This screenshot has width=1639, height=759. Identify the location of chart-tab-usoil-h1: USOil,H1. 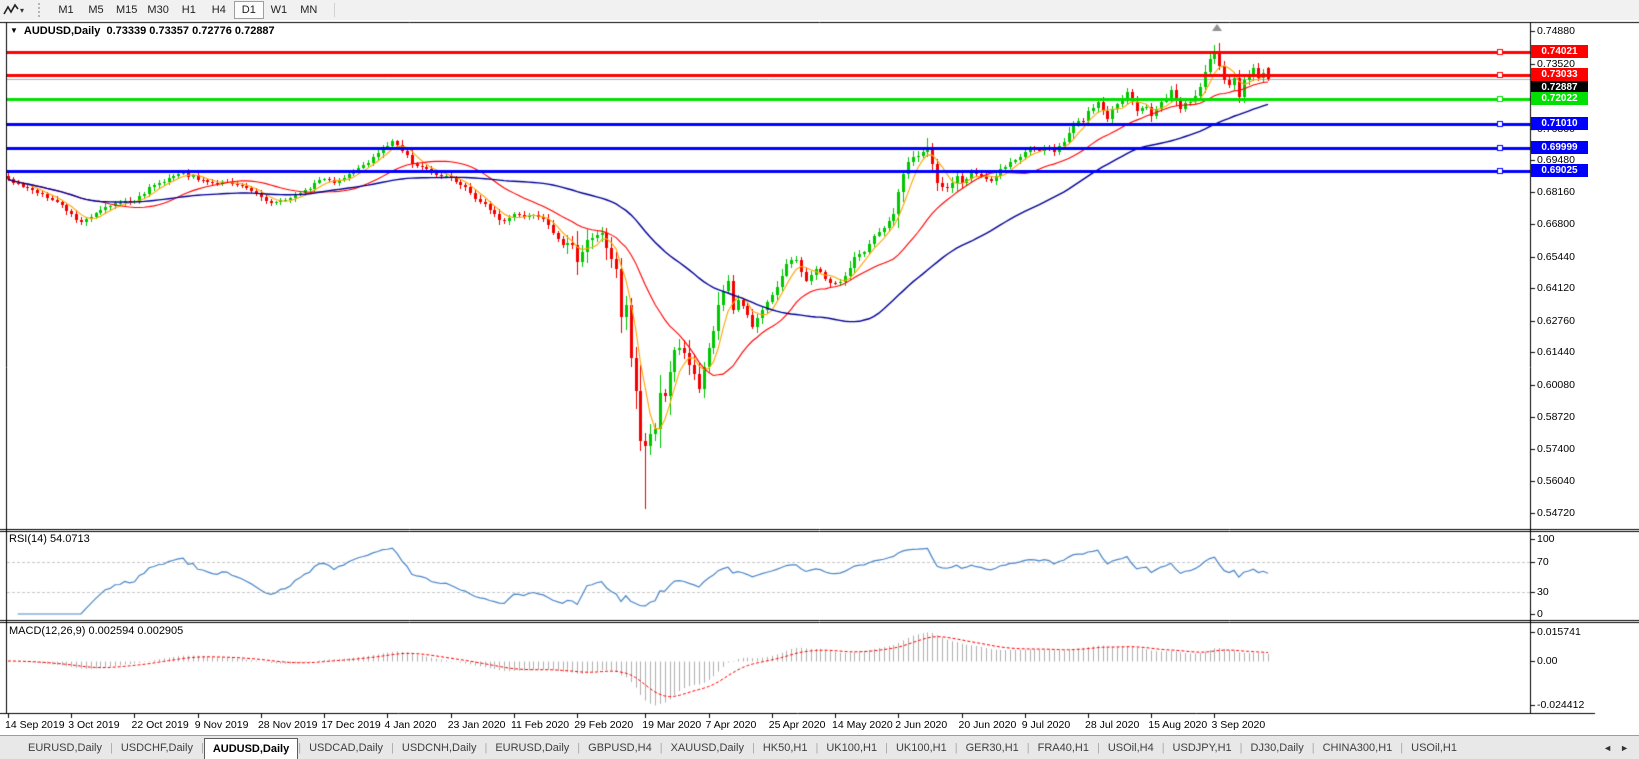
(1434, 748).